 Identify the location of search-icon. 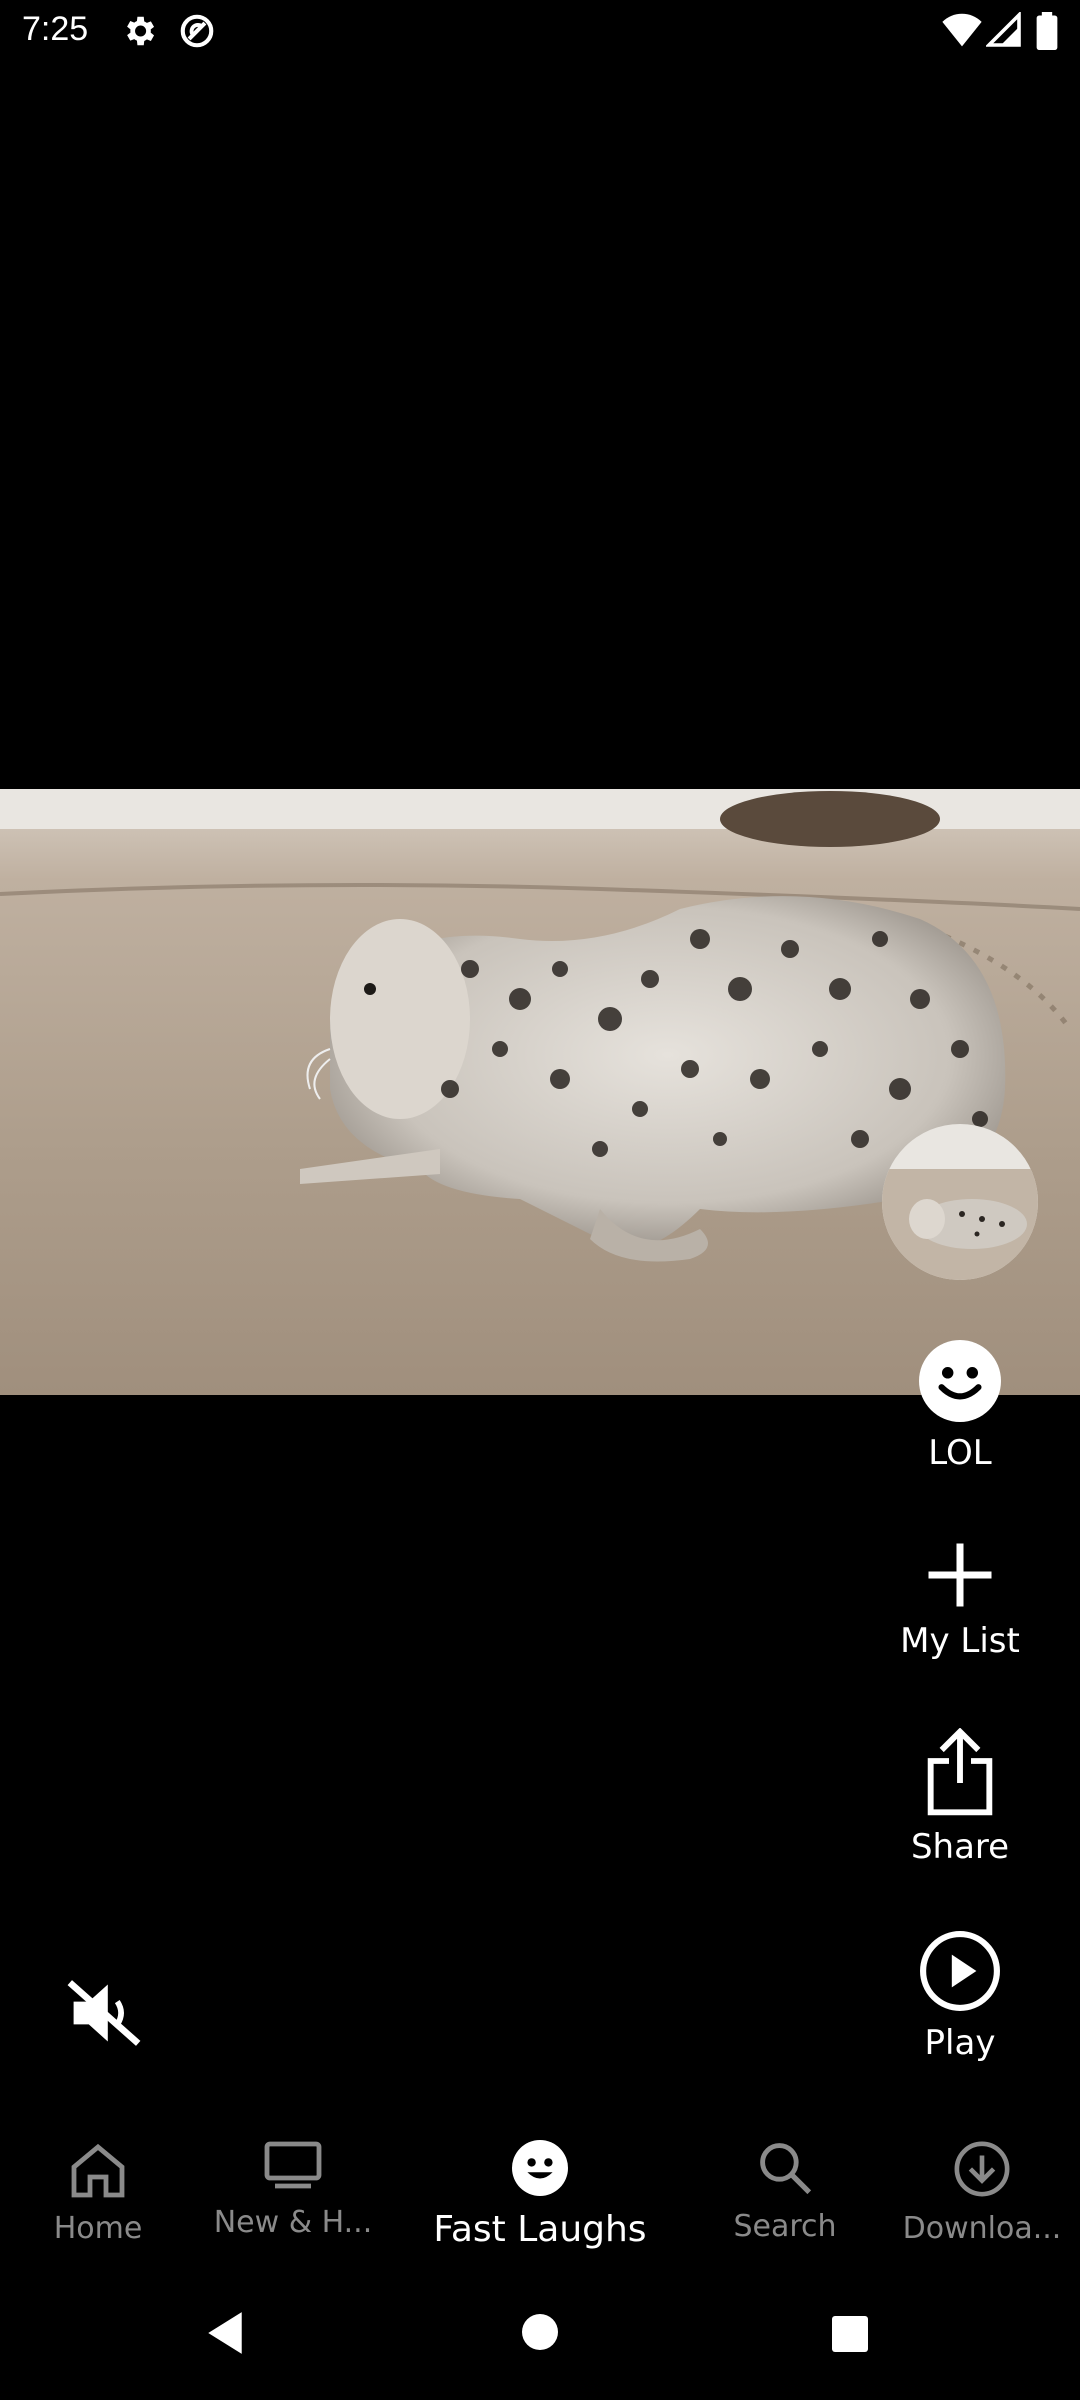
(785, 2171).